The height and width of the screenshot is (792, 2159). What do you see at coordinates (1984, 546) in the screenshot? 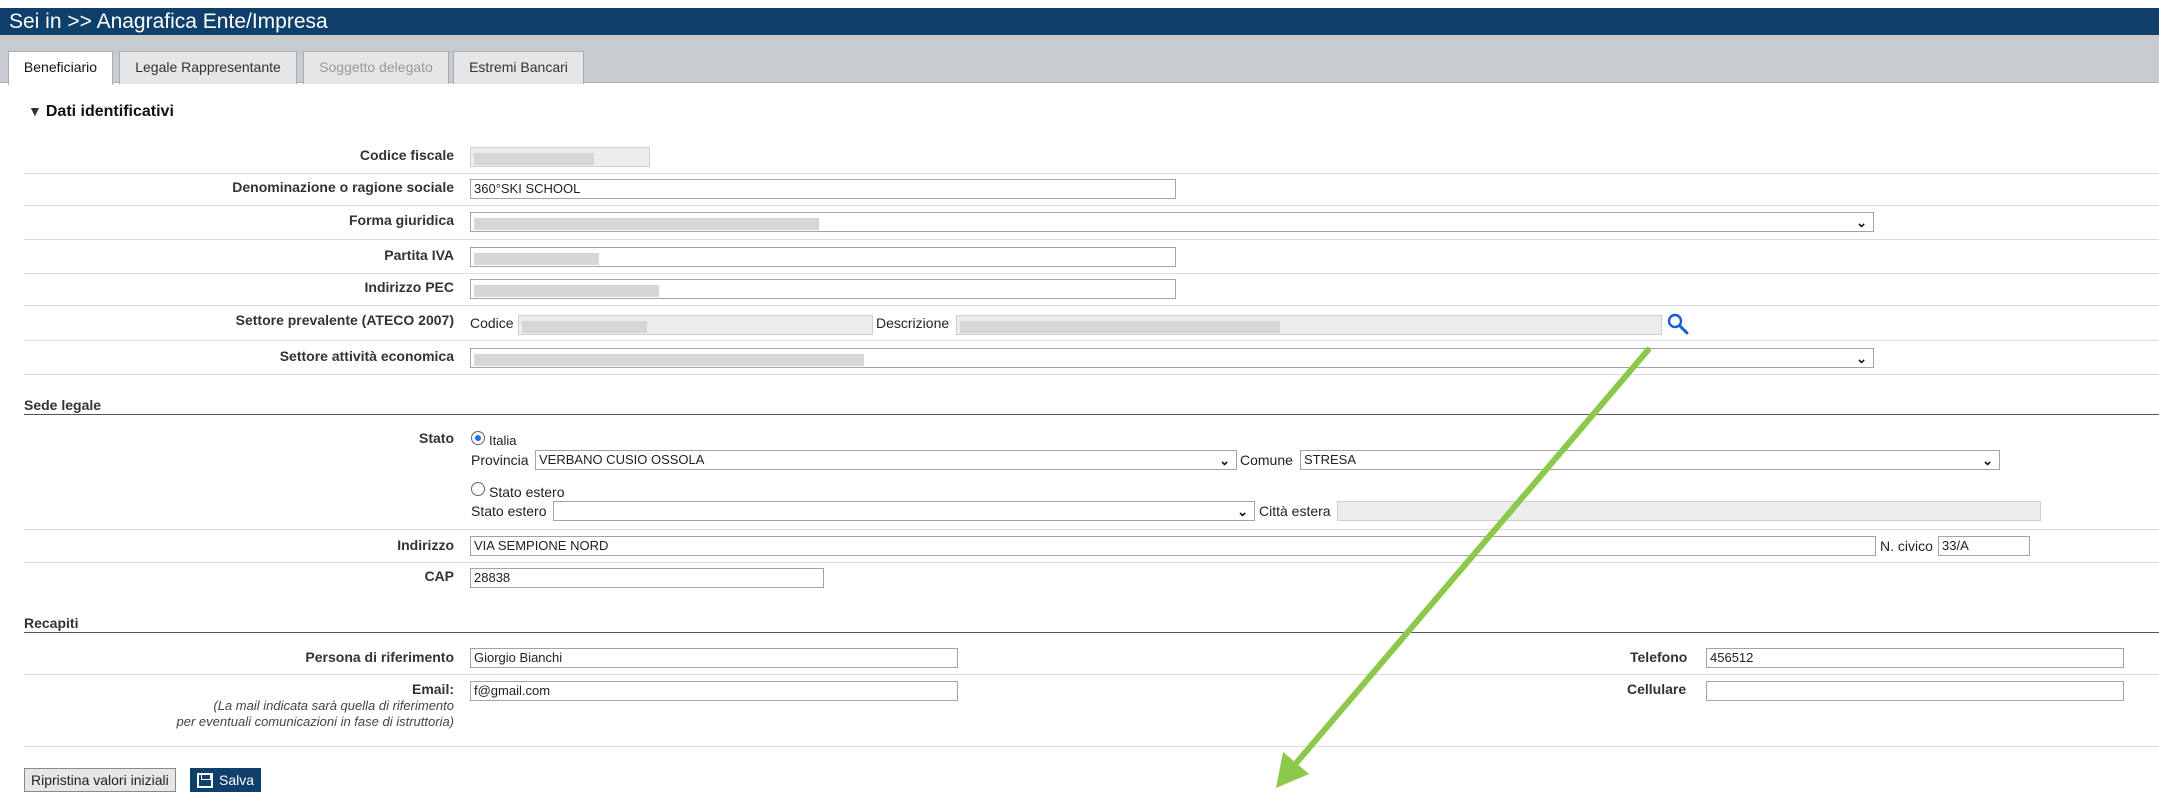
I see `civico-input: 33/A` at bounding box center [1984, 546].